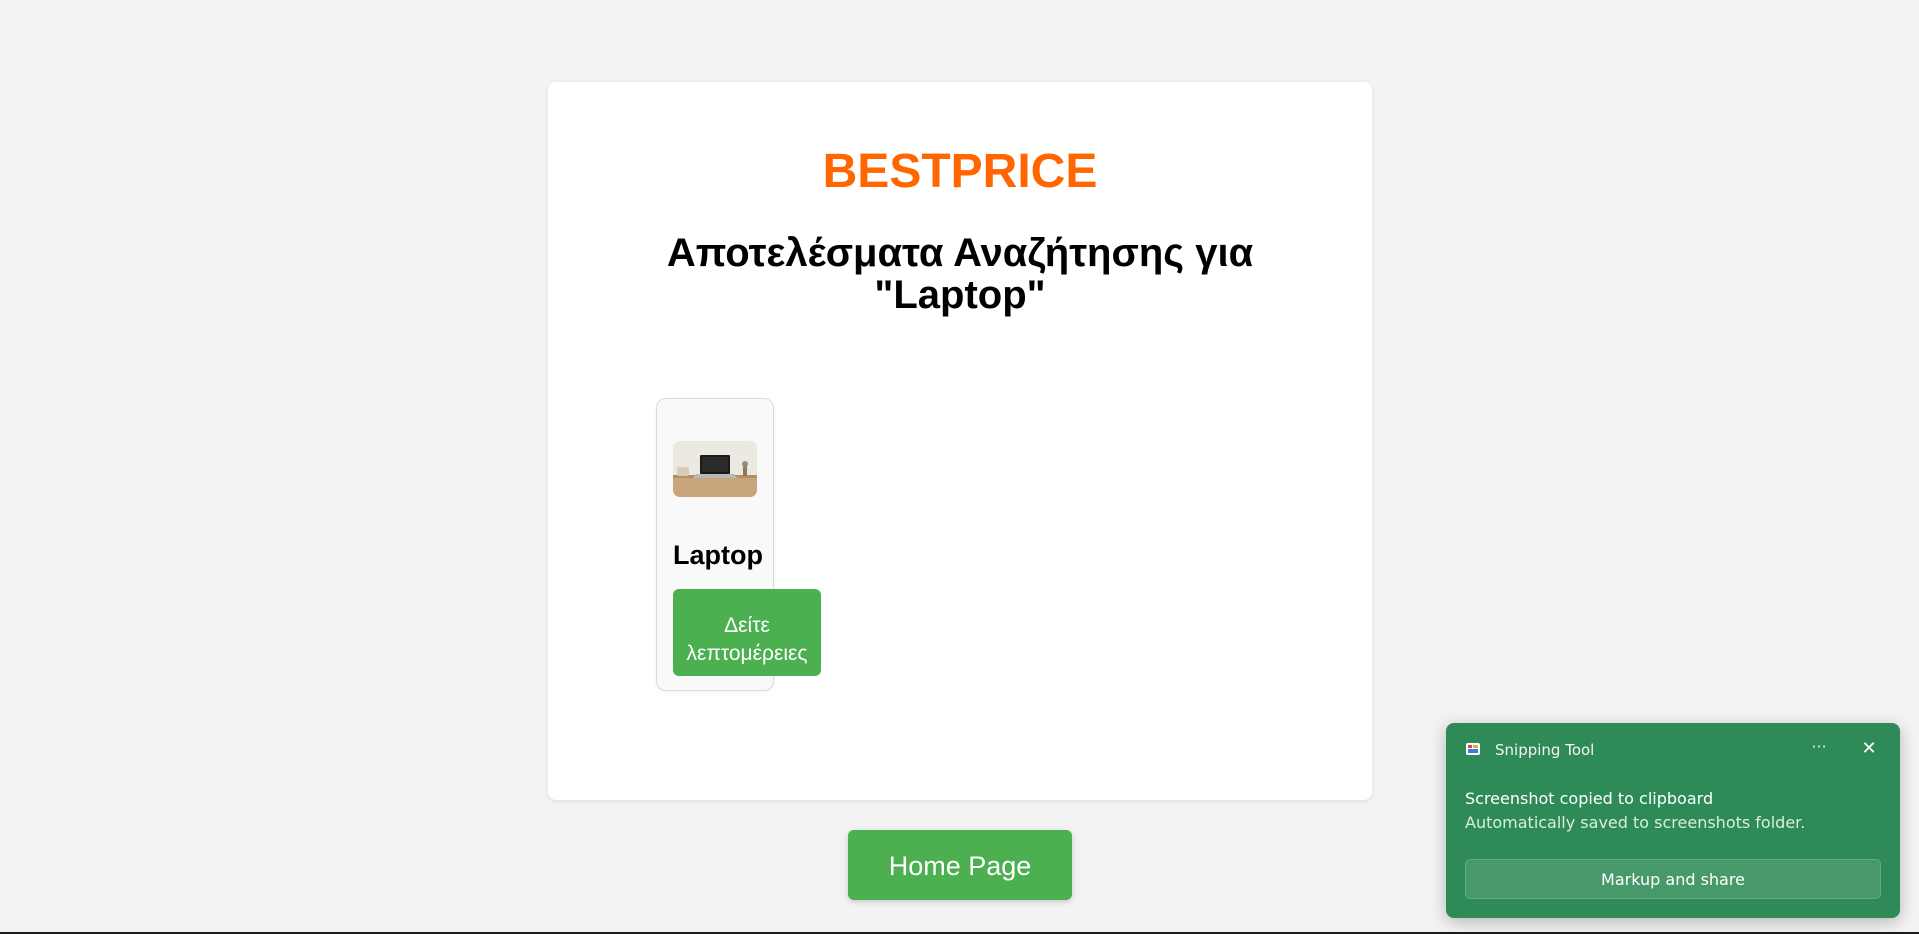  Describe the element at coordinates (1473, 749) in the screenshot. I see `snipping-tool-icon` at that location.